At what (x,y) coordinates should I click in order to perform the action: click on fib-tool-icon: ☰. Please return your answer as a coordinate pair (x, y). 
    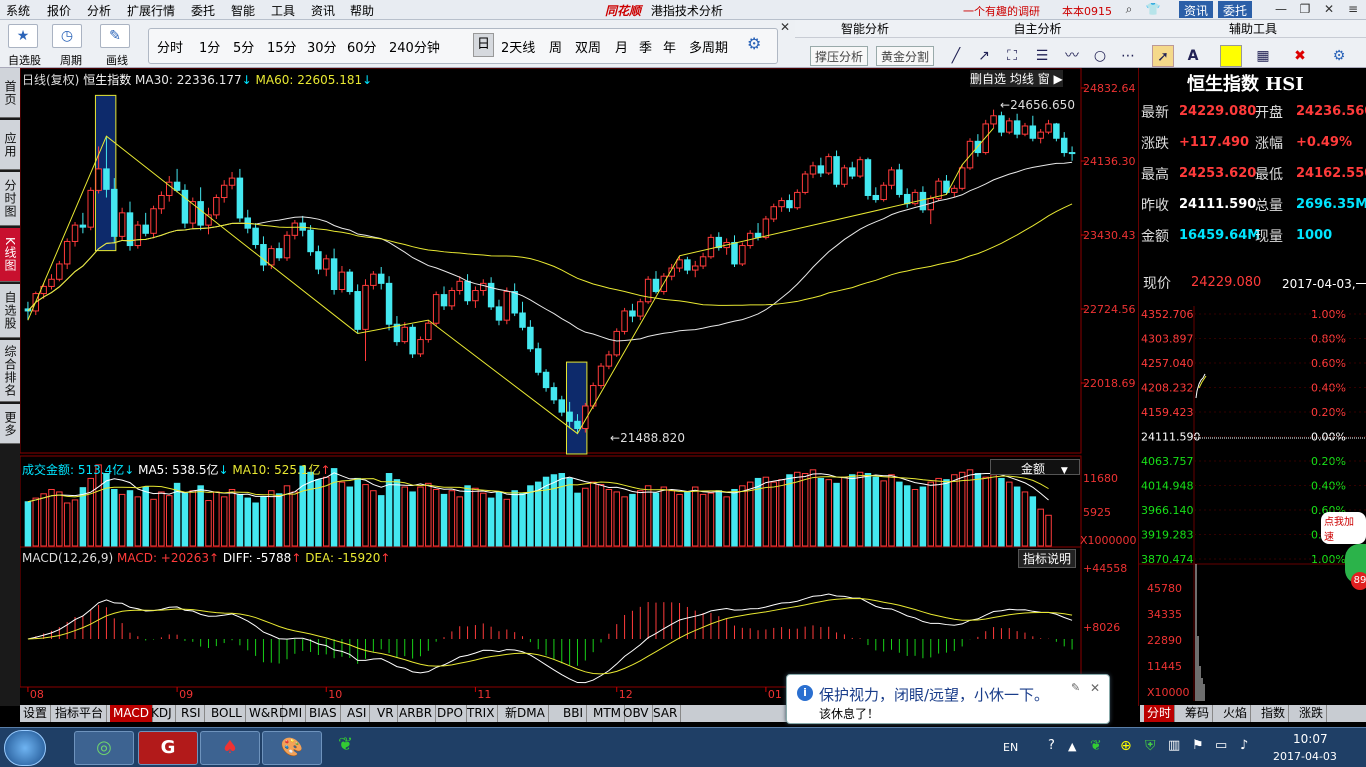
    Looking at the image, I should click on (1042, 56).